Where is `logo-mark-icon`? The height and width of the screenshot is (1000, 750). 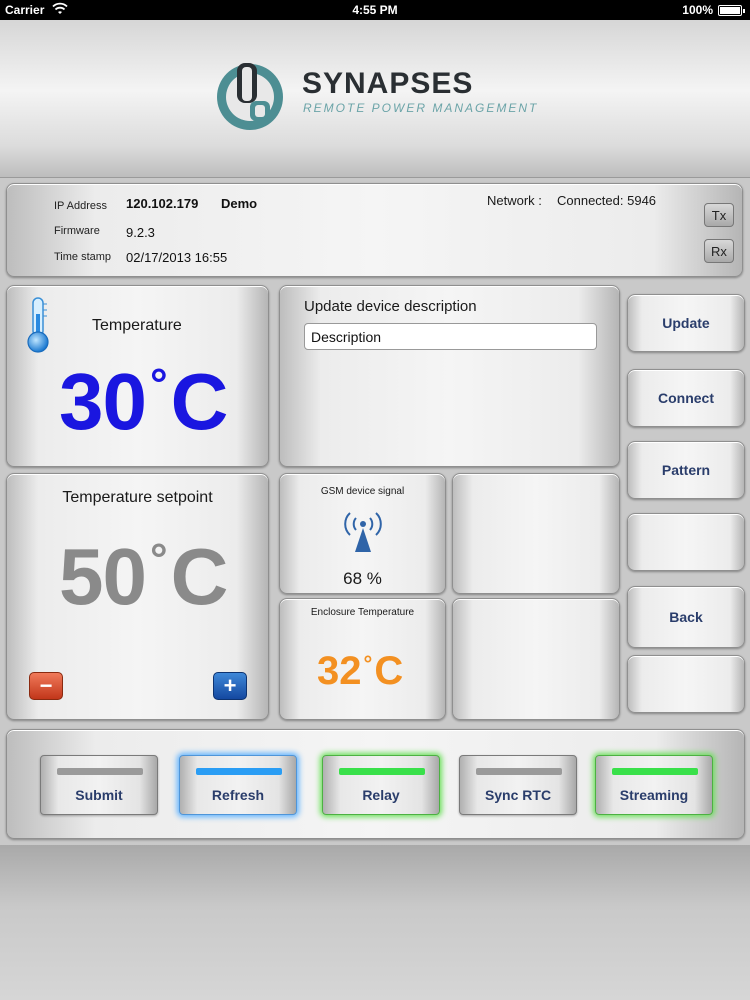
logo-mark-icon is located at coordinates (250, 96).